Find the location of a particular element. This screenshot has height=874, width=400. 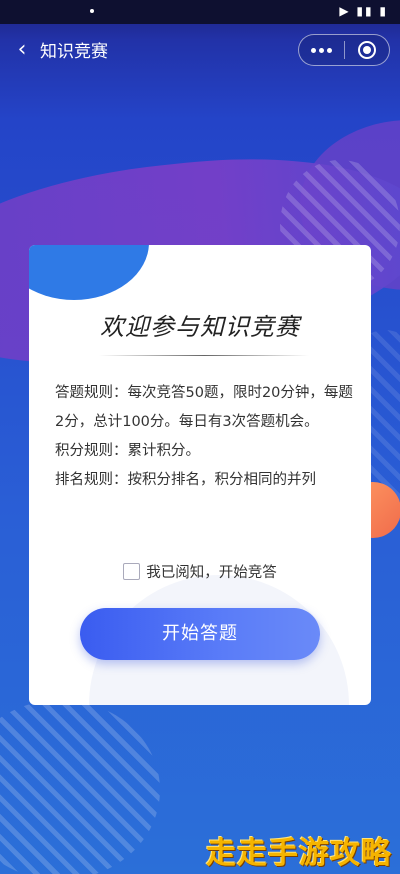

agree-checkbox is located at coordinates (132, 571).